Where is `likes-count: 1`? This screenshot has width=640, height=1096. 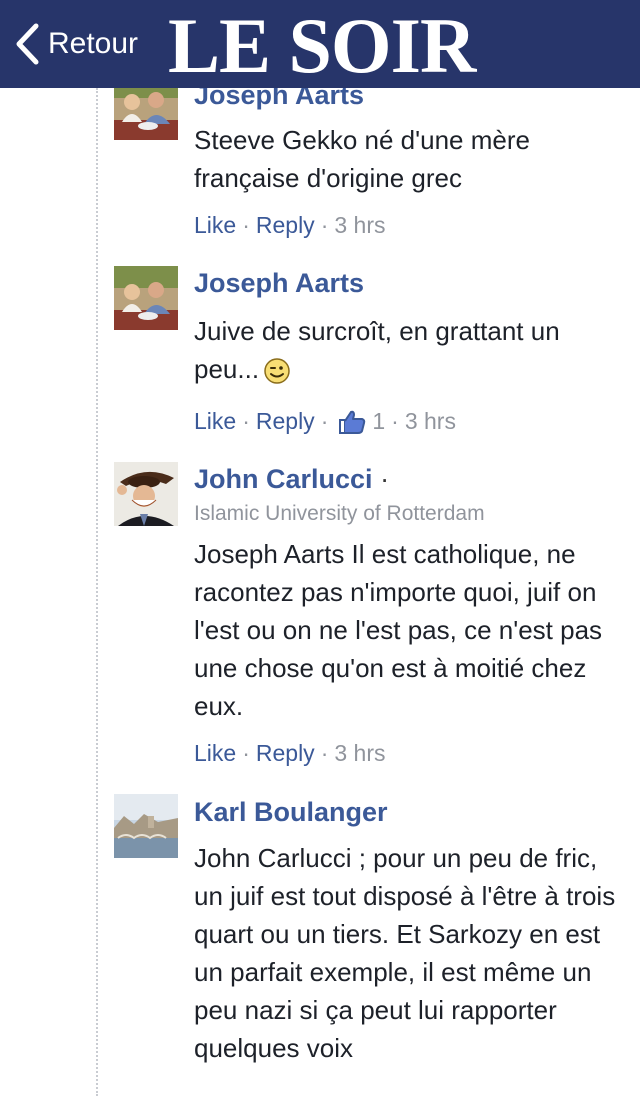
likes-count: 1 is located at coordinates (379, 421).